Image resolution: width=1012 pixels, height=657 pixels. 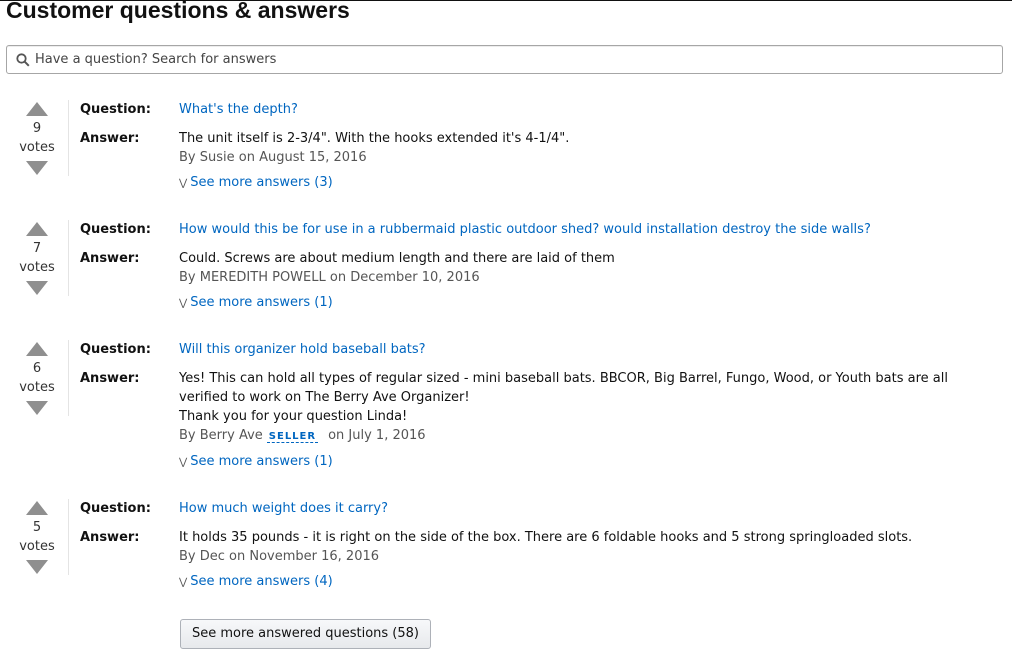 I want to click on page-title: Customer questions & answers, so click(x=178, y=11).